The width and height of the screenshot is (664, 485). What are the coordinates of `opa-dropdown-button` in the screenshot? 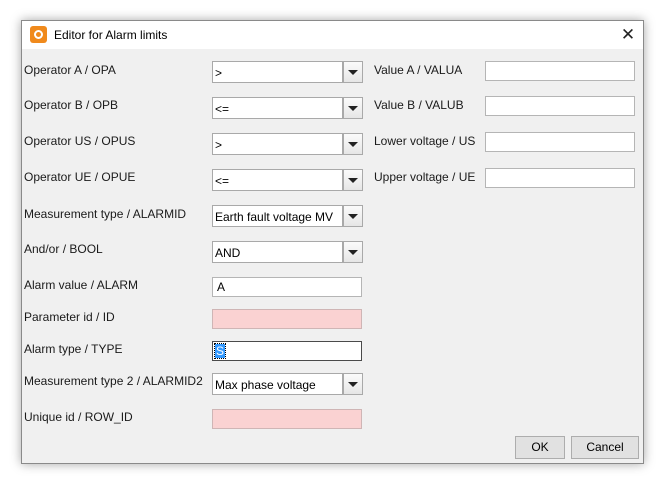 It's located at (353, 72).